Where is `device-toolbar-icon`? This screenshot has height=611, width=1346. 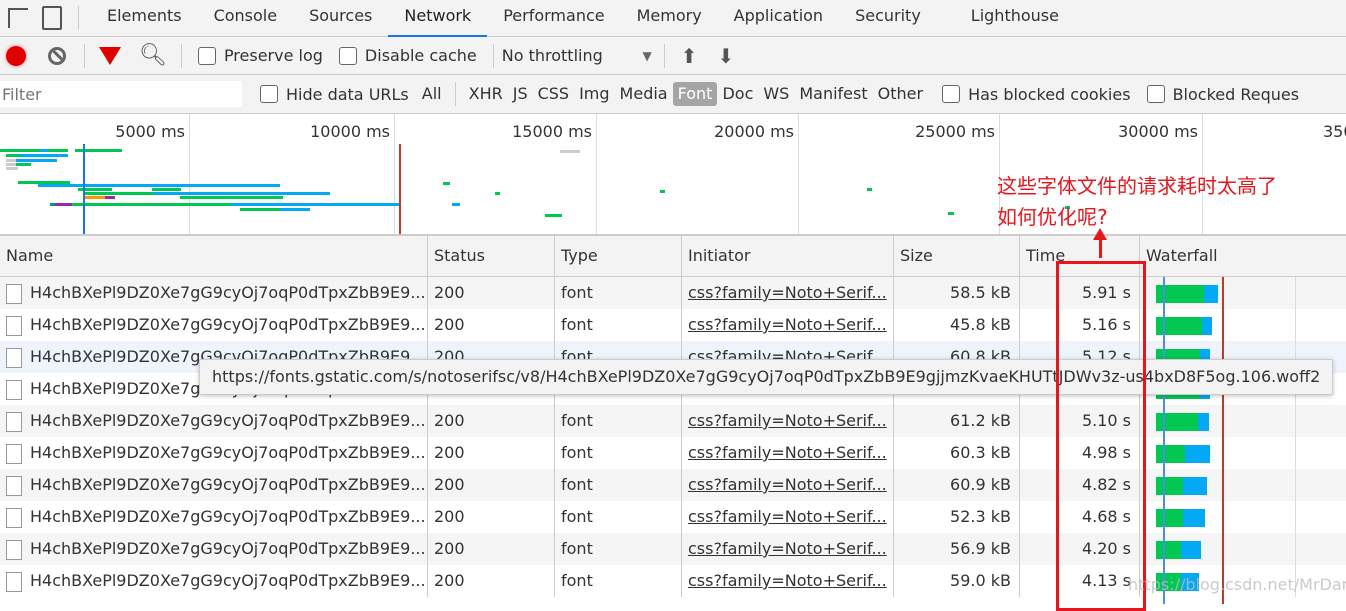 device-toolbar-icon is located at coordinates (52, 18).